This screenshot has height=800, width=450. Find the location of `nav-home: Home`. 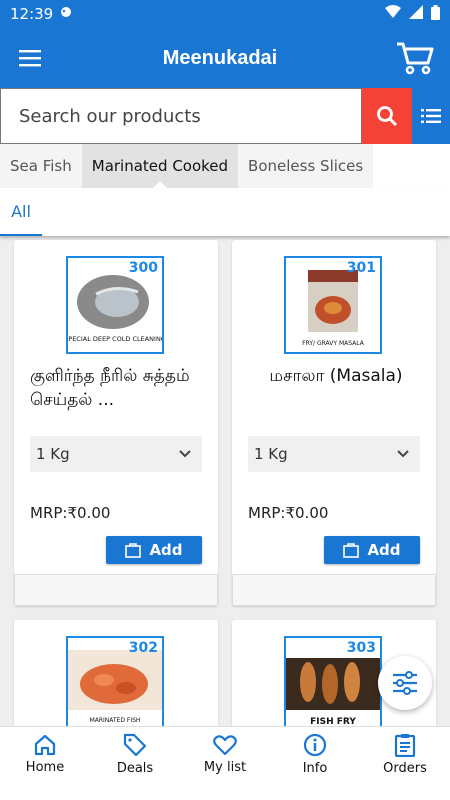

nav-home: Home is located at coordinates (45, 754).